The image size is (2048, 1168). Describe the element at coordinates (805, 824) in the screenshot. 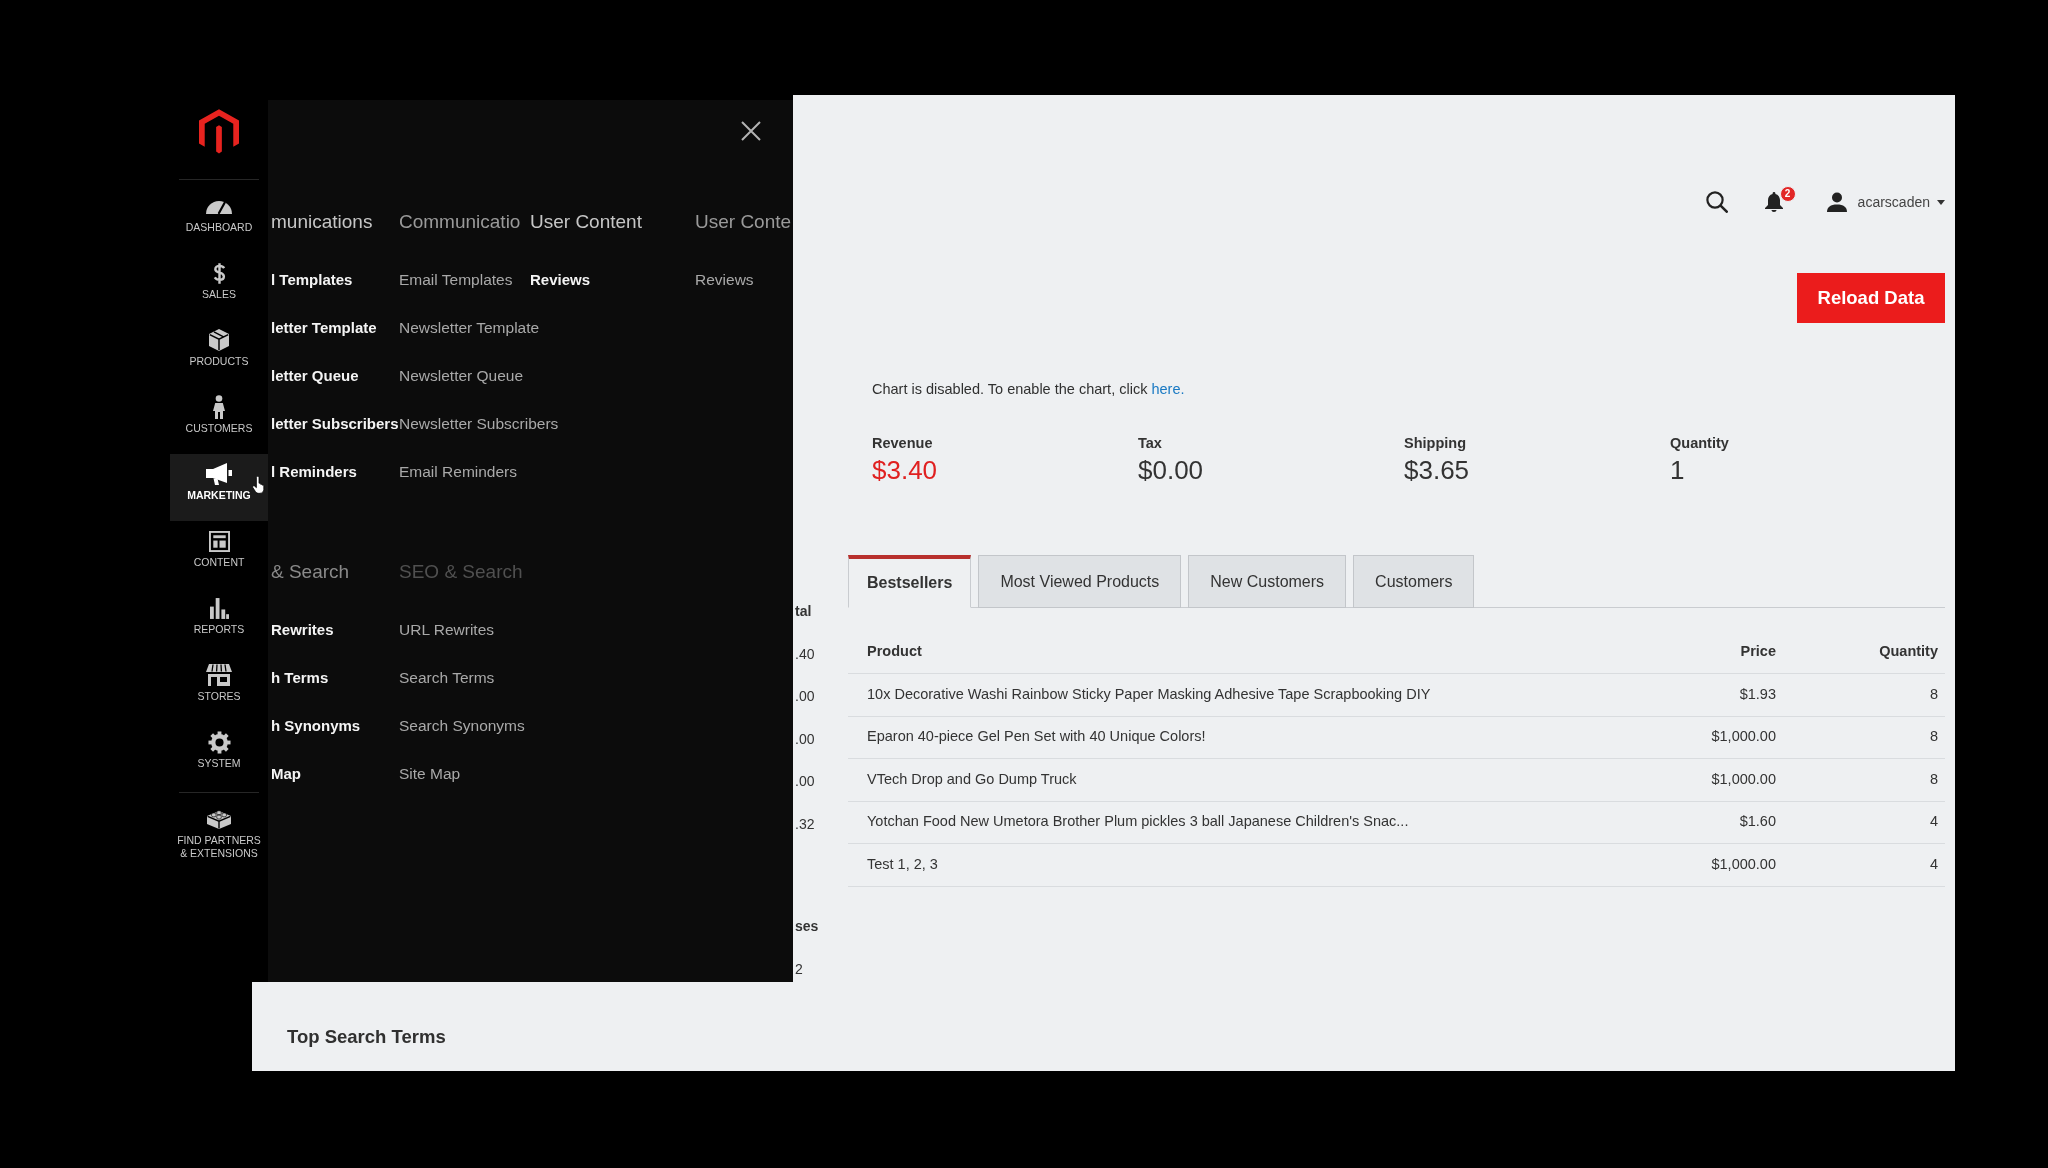

I see `partial-cell-text: .32` at that location.